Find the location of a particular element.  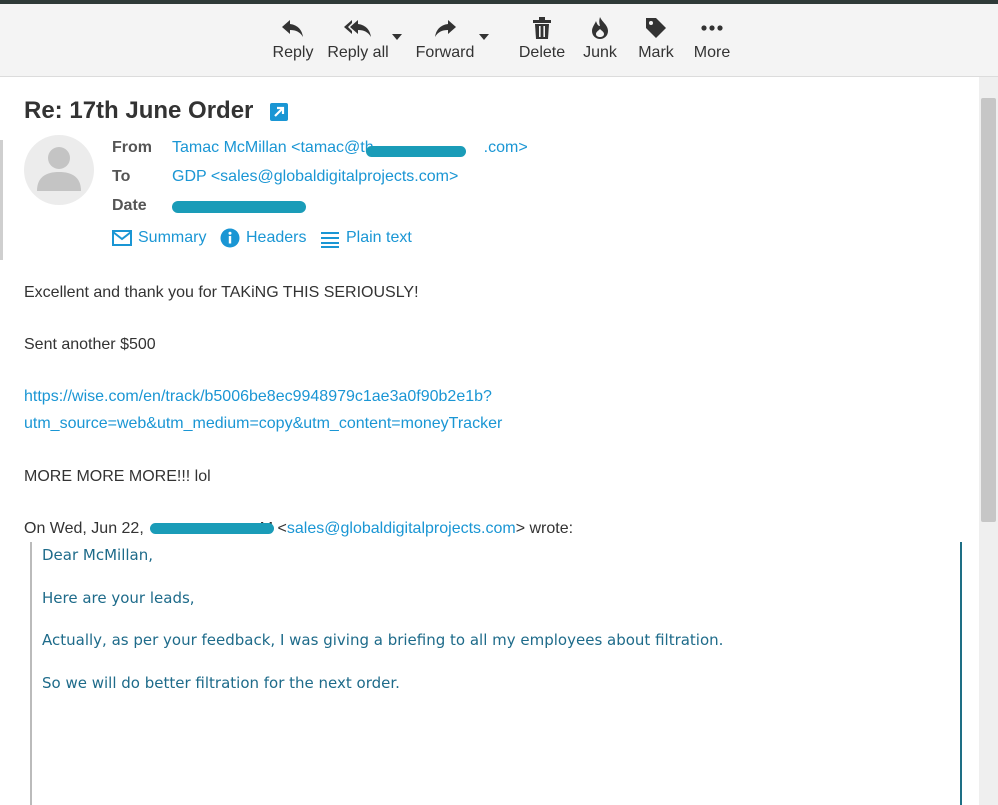

lines-icon is located at coordinates (330, 240).